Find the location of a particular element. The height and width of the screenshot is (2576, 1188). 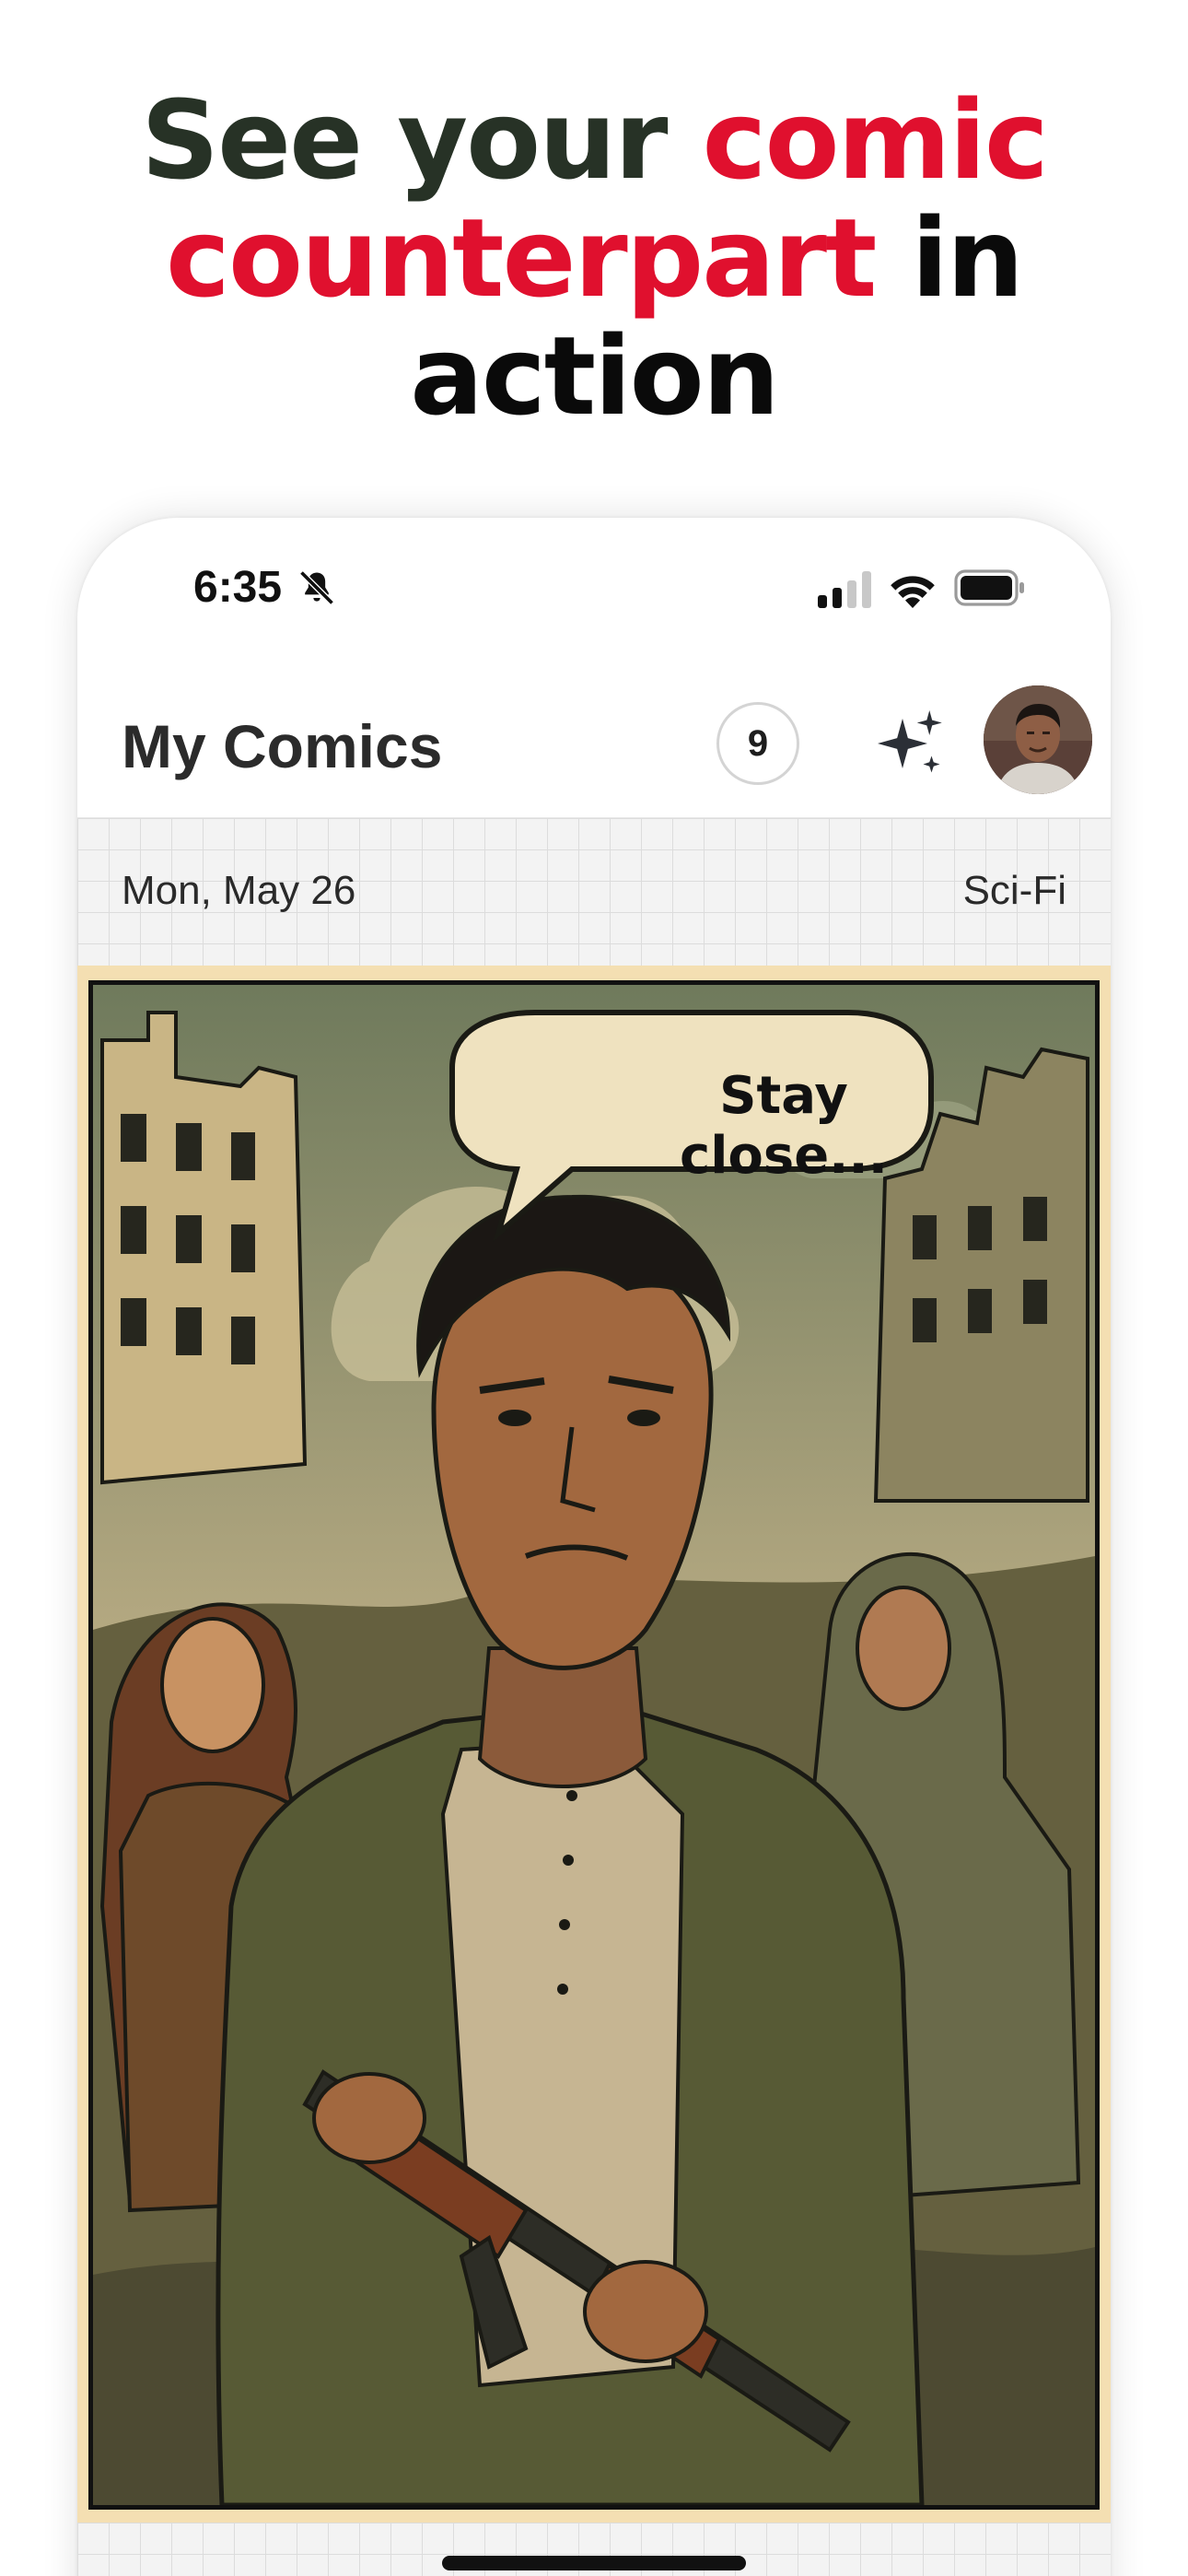

sparkle-icon is located at coordinates (910, 743).